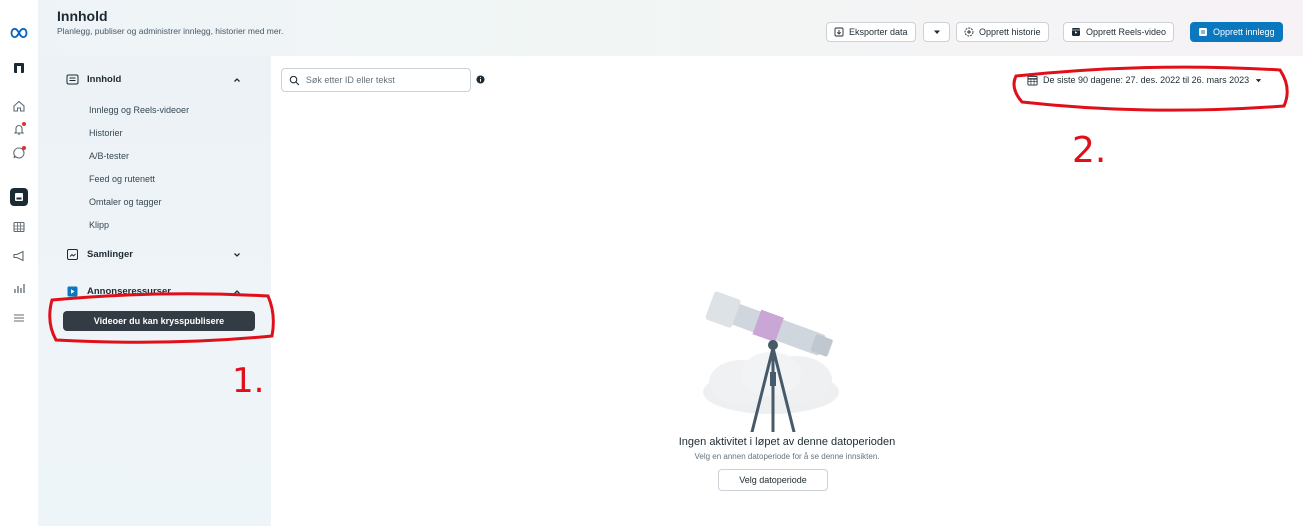  What do you see at coordinates (1032, 80) in the screenshot?
I see `calendar-icon` at bounding box center [1032, 80].